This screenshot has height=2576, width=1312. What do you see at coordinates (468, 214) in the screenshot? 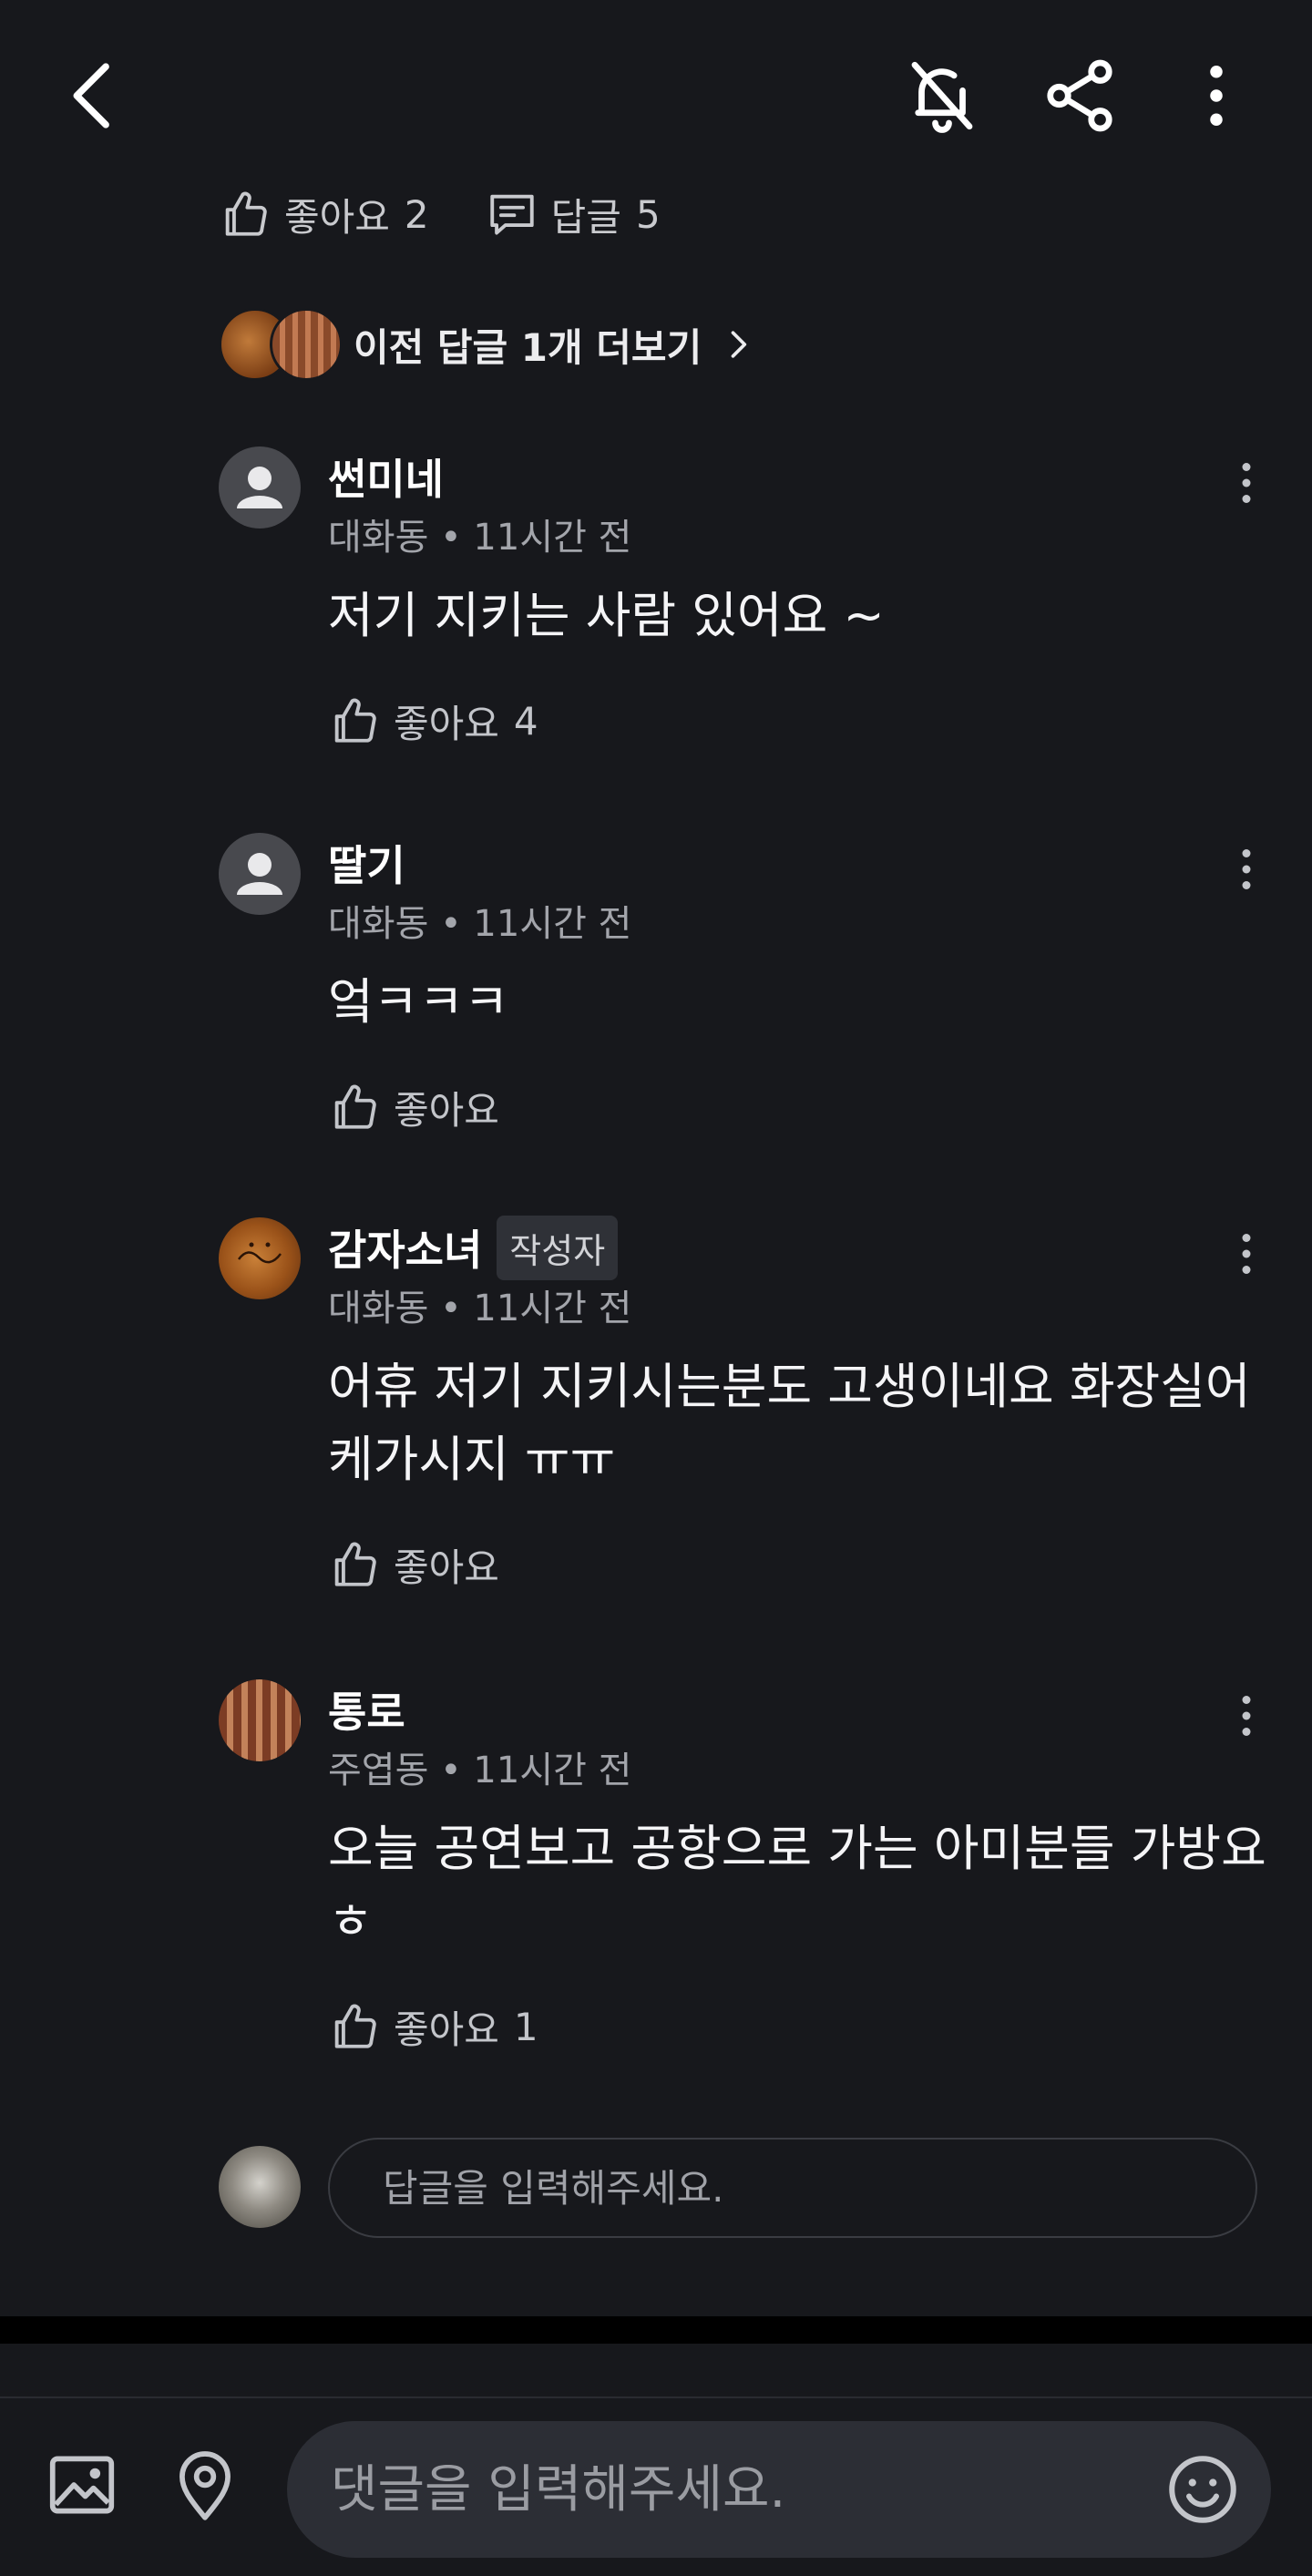
I see `post-stats: 좋아요 2 답글 5` at bounding box center [468, 214].